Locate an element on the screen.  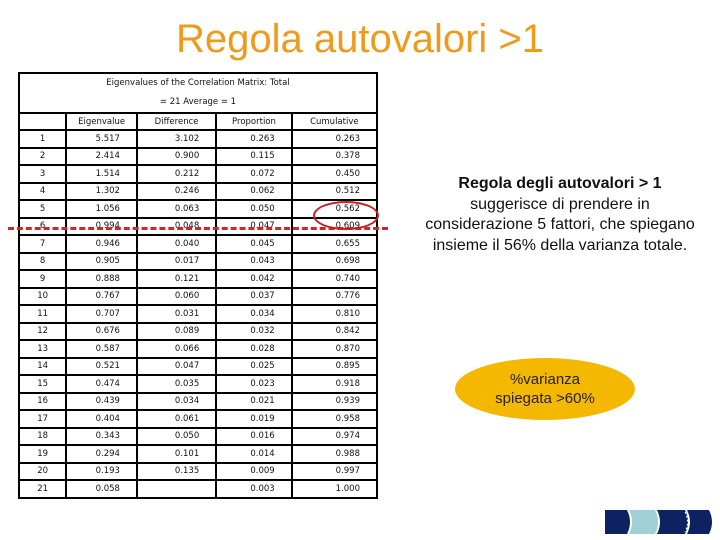
factor-number-cell: 16 is located at coordinates (42, 401).